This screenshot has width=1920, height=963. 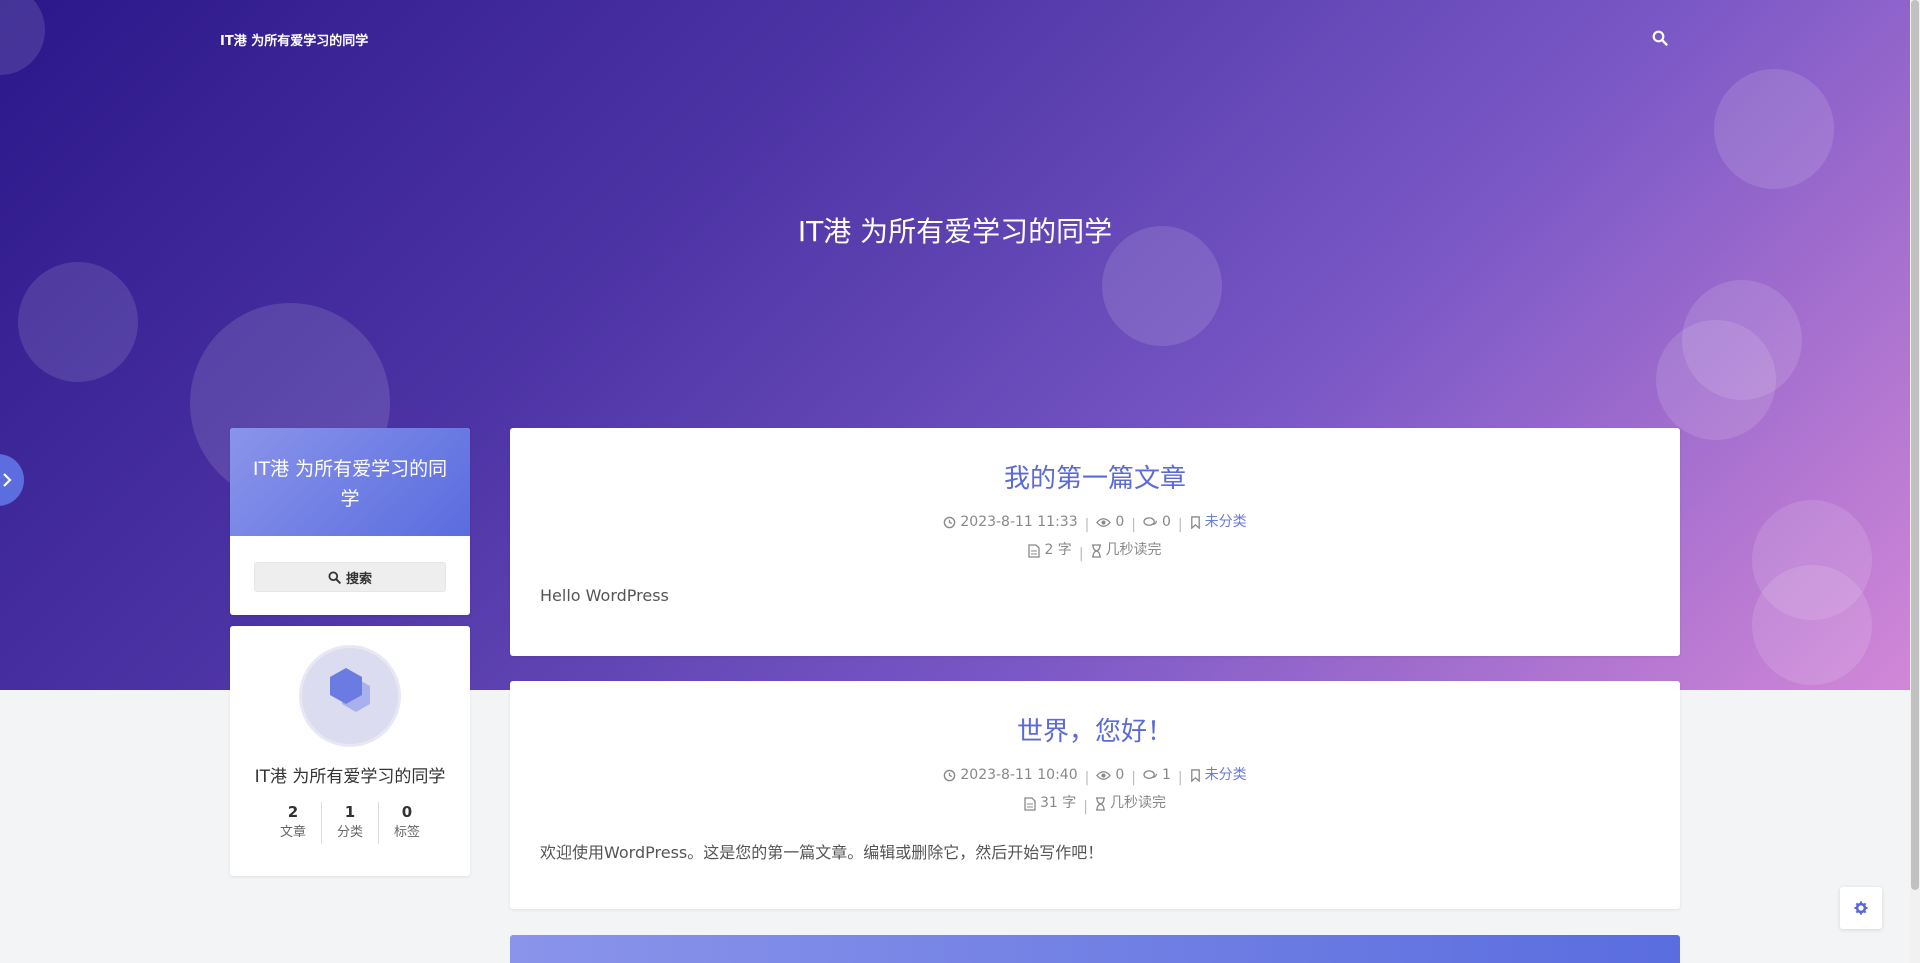 I want to click on gear-icon, so click(x=1861, y=908).